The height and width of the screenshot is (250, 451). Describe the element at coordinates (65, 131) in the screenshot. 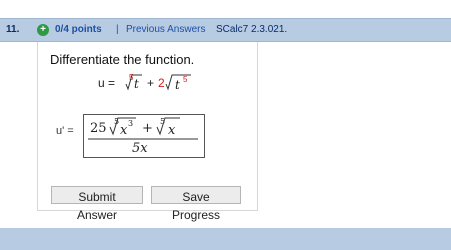

I see `answer-label: u' =` at that location.